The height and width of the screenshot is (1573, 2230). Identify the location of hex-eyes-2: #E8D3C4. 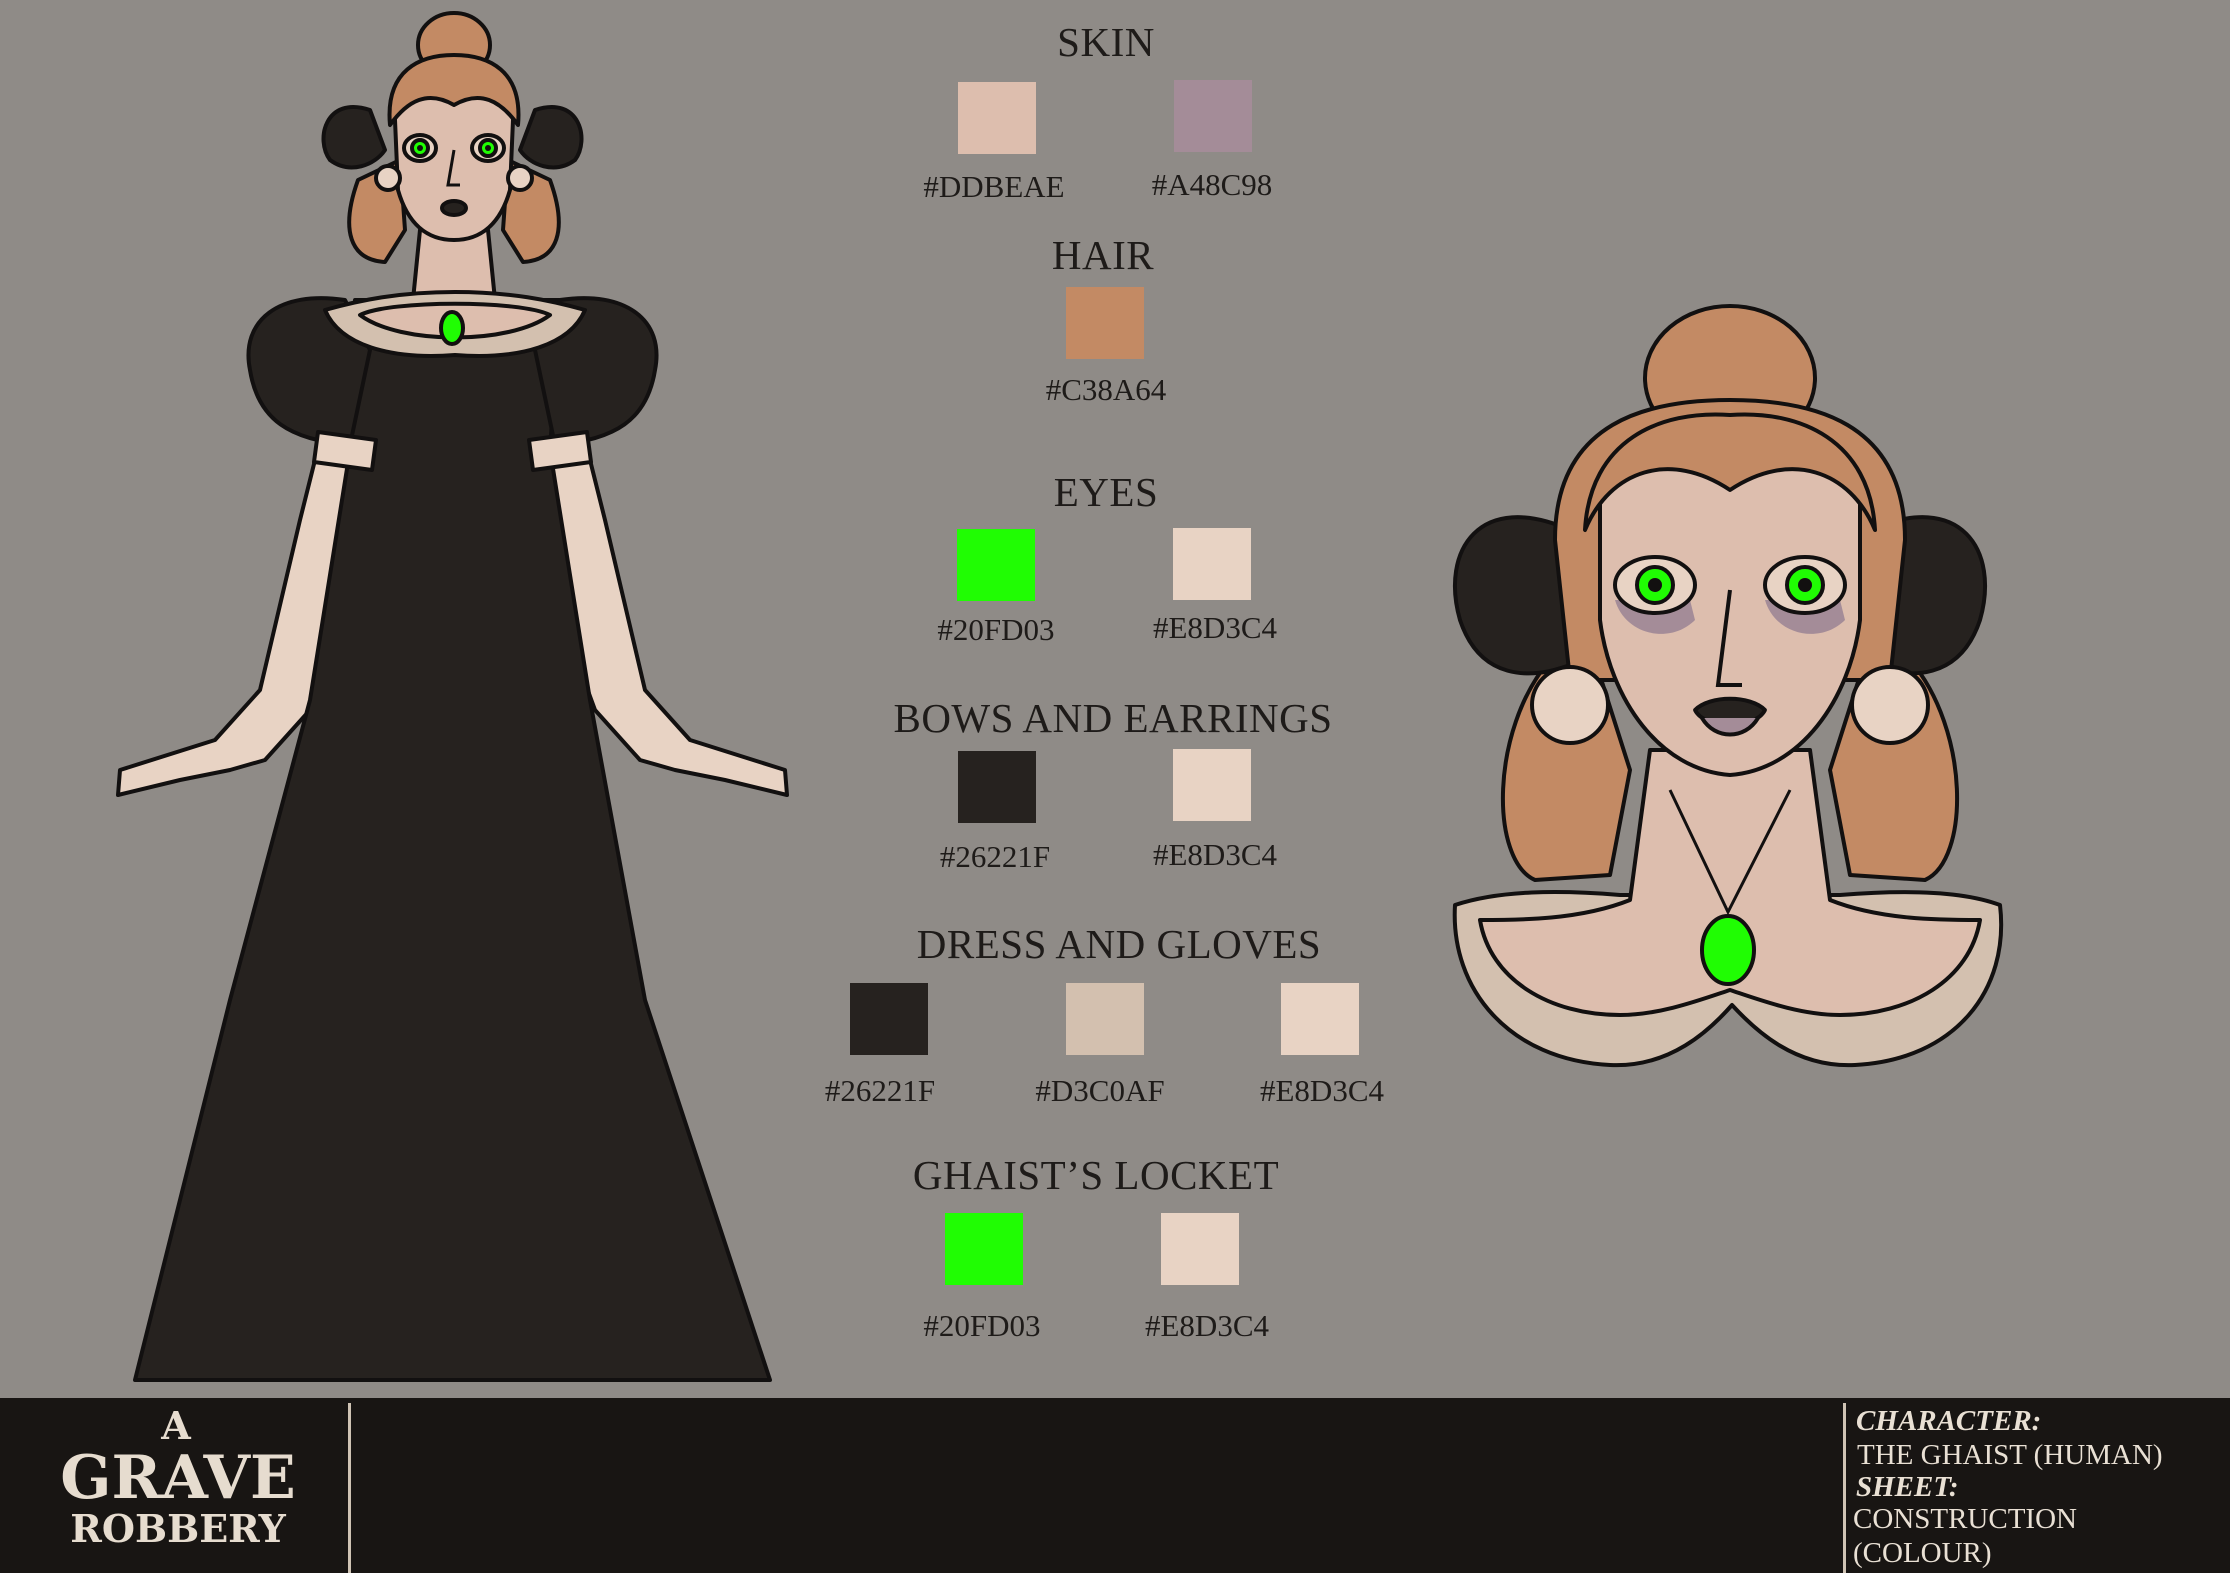
(1215, 627).